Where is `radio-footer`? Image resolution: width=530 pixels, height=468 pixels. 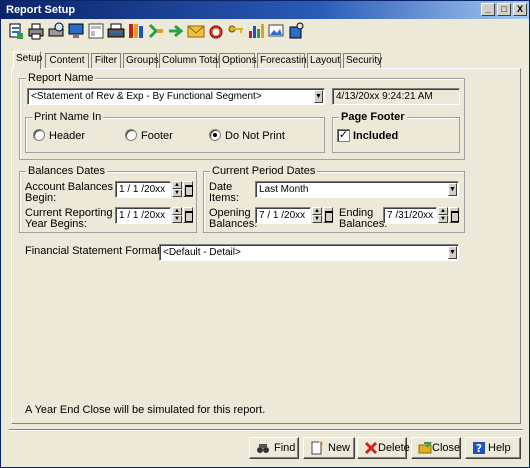 radio-footer is located at coordinates (131, 135).